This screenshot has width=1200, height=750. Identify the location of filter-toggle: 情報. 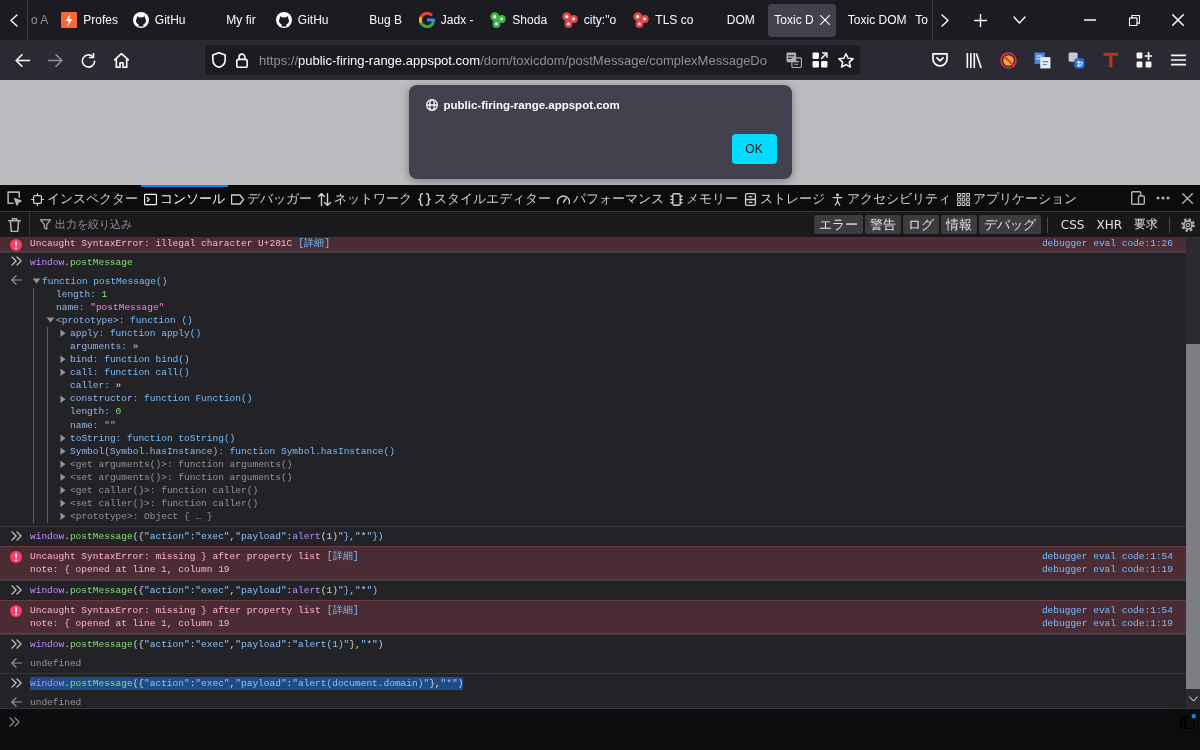
(958, 224).